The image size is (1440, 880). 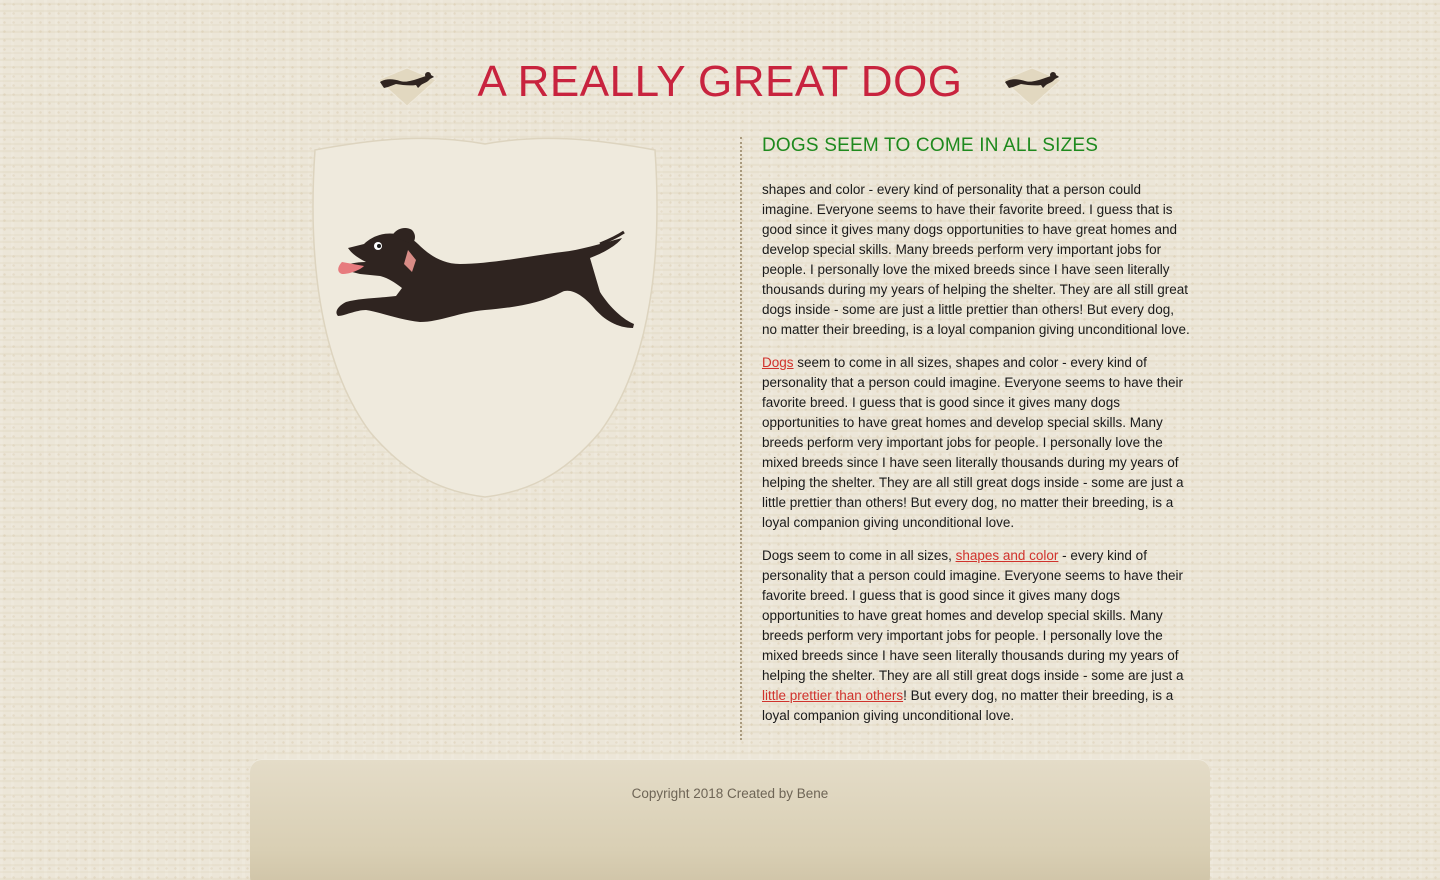 What do you see at coordinates (778, 362) in the screenshot?
I see `dogs-link: Dogs` at bounding box center [778, 362].